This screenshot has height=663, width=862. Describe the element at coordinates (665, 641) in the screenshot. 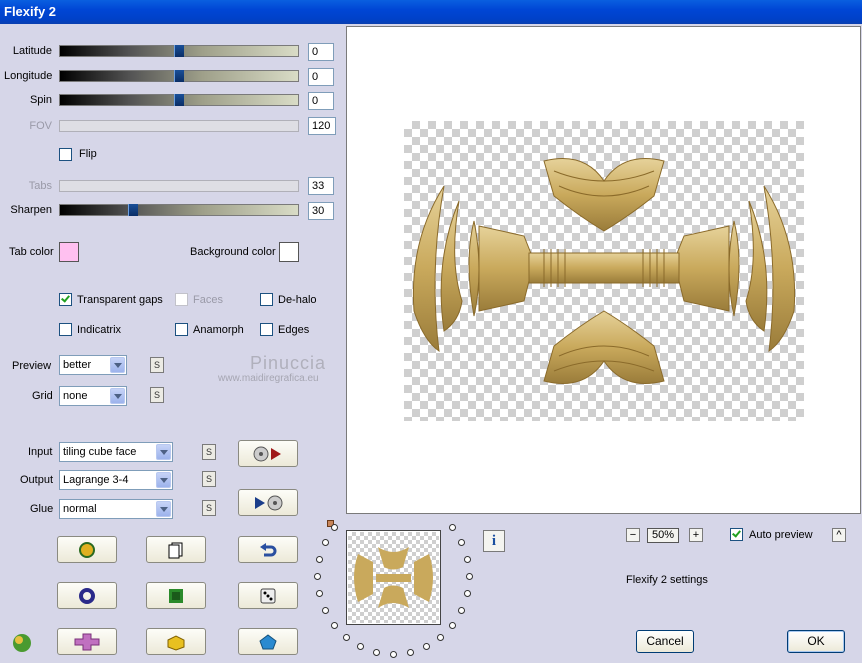

I see `cancel-button: Cancel` at that location.